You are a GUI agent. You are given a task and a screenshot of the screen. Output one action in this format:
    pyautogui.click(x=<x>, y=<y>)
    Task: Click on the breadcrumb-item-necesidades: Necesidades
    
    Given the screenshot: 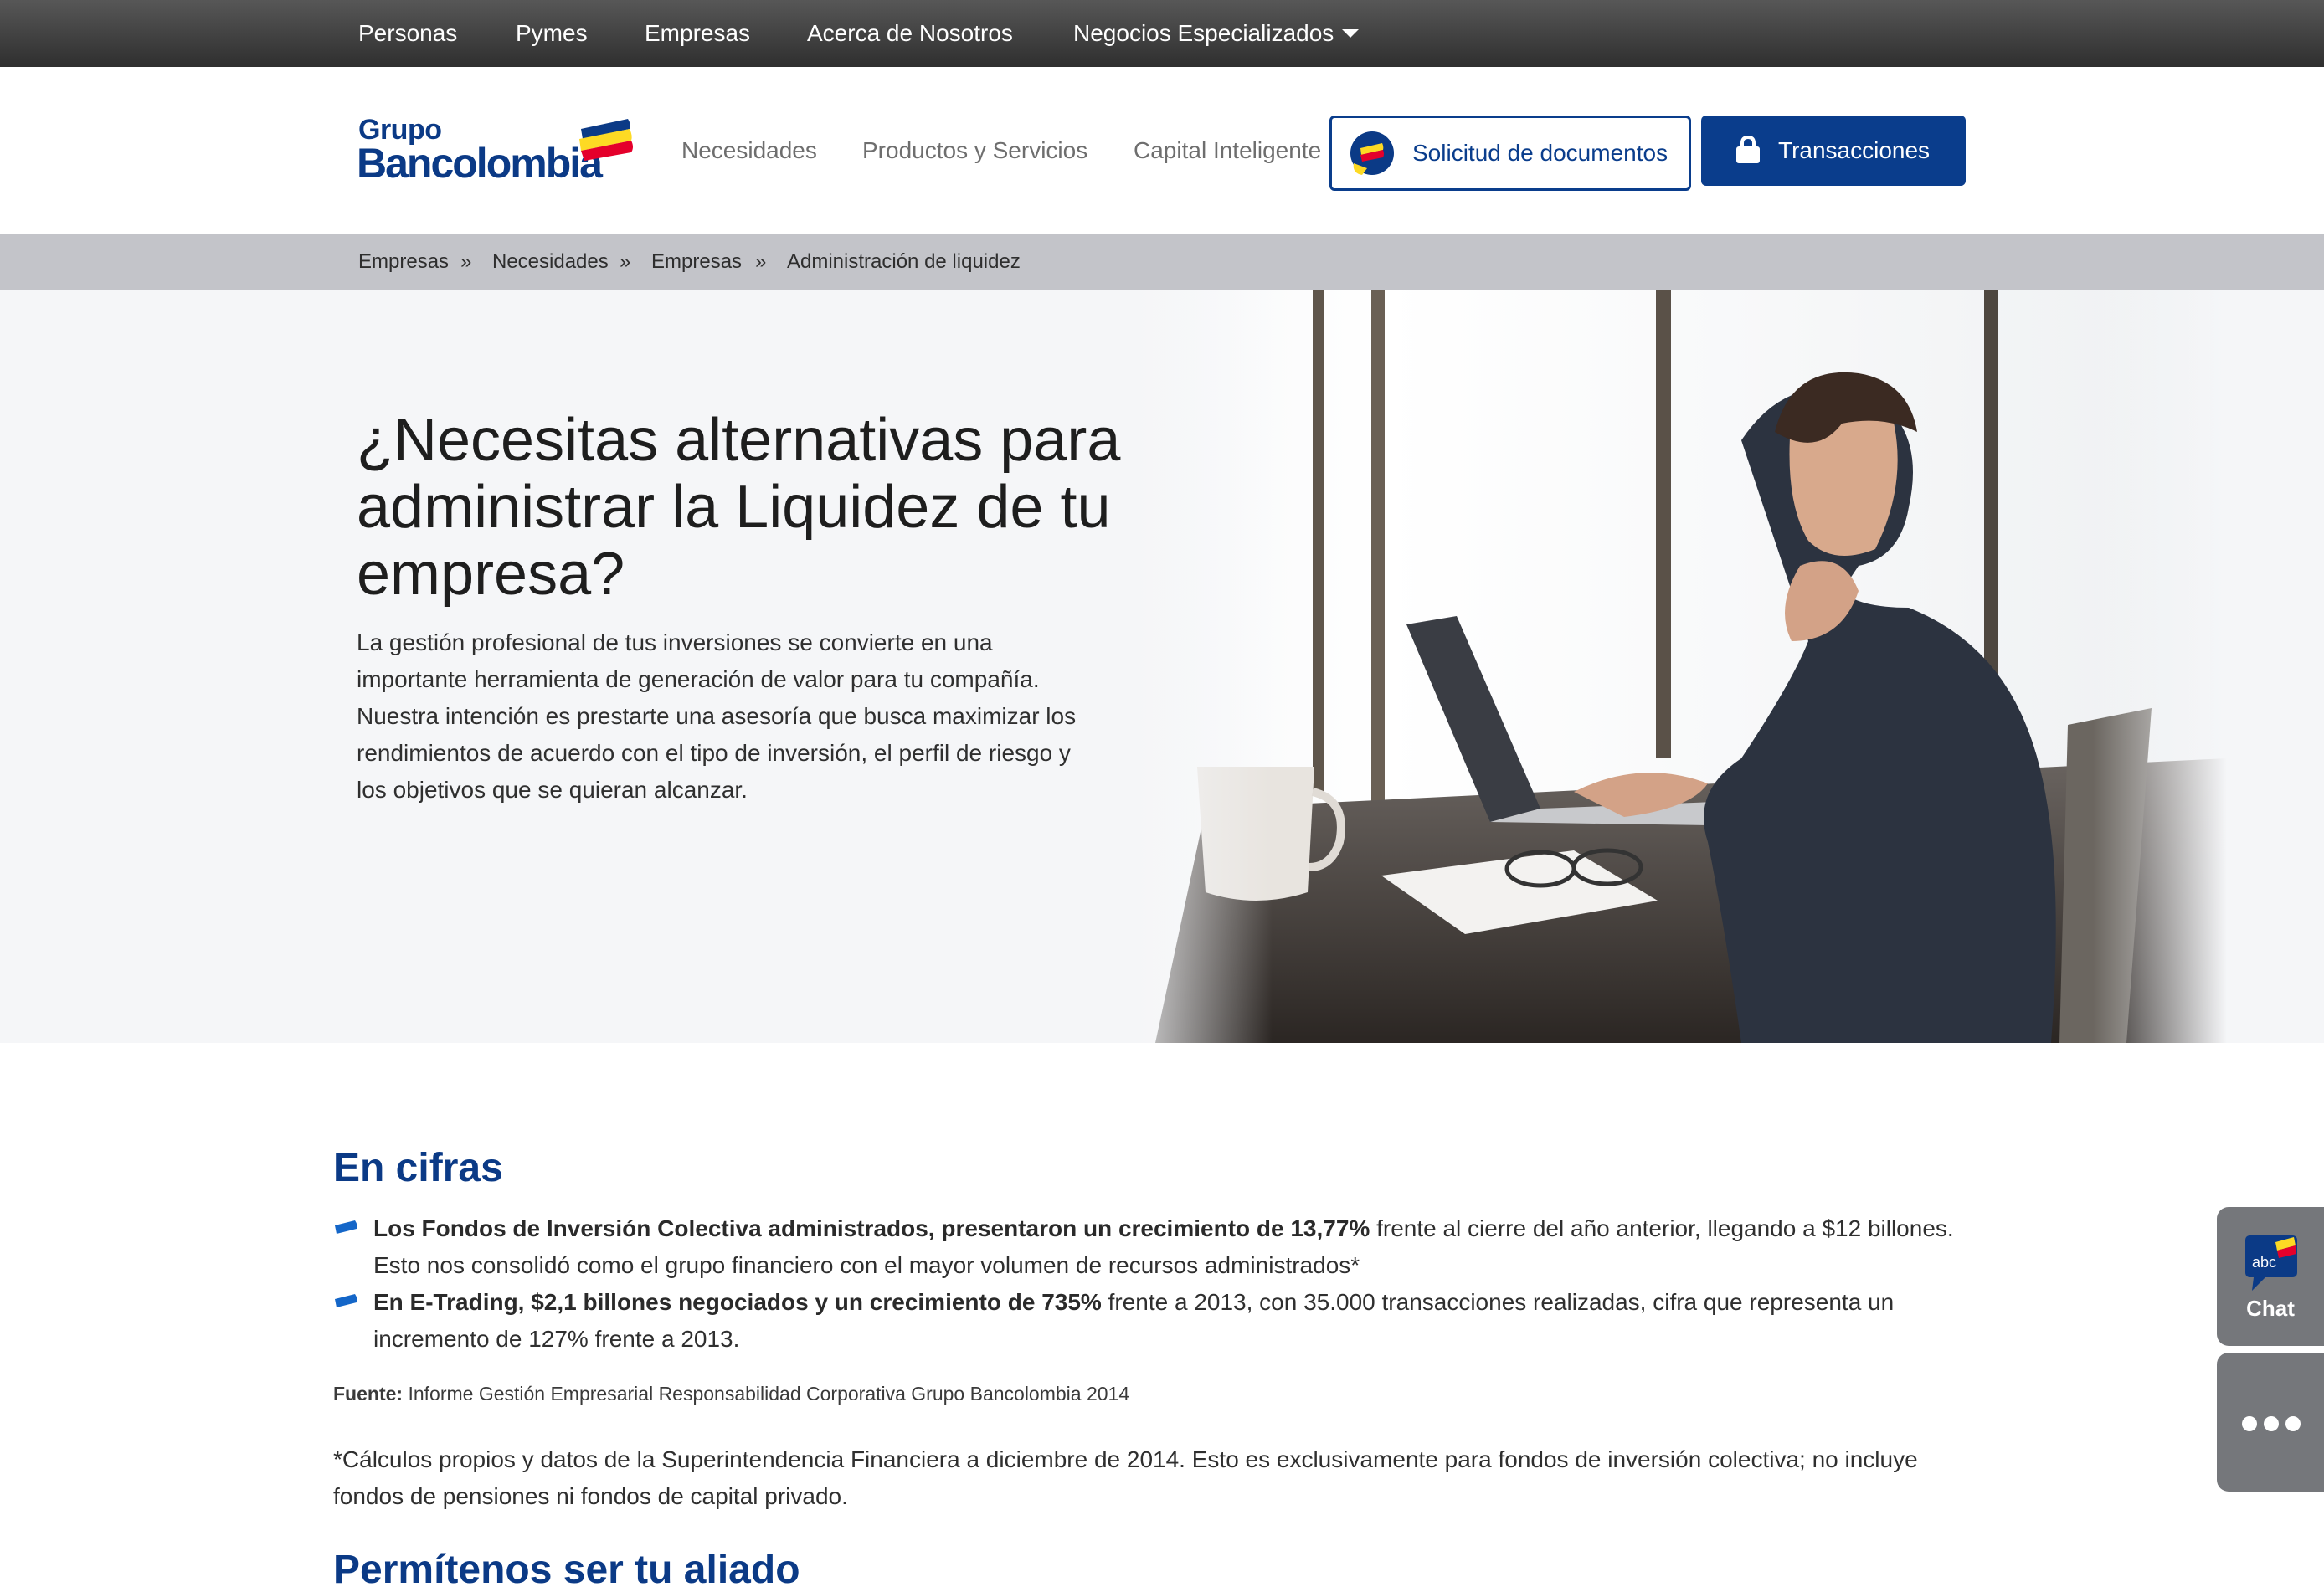 What is the action you would take?
    pyautogui.click(x=550, y=262)
    